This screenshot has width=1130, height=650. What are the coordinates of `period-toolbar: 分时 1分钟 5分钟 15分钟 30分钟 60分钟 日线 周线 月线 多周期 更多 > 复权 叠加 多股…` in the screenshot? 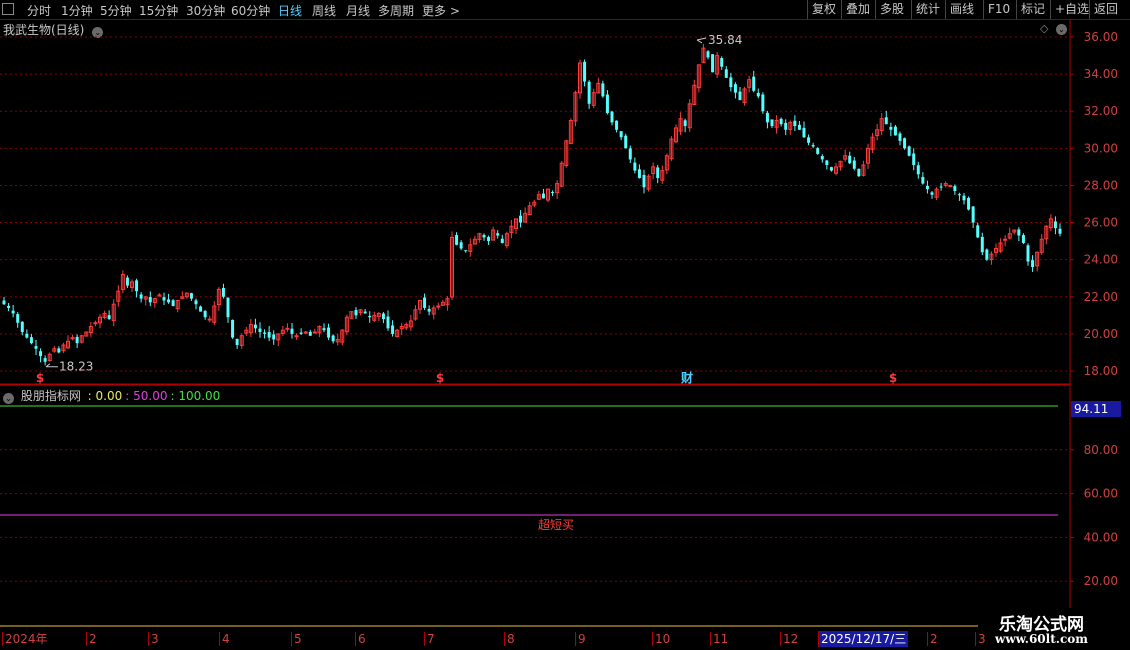 It's located at (565, 10).